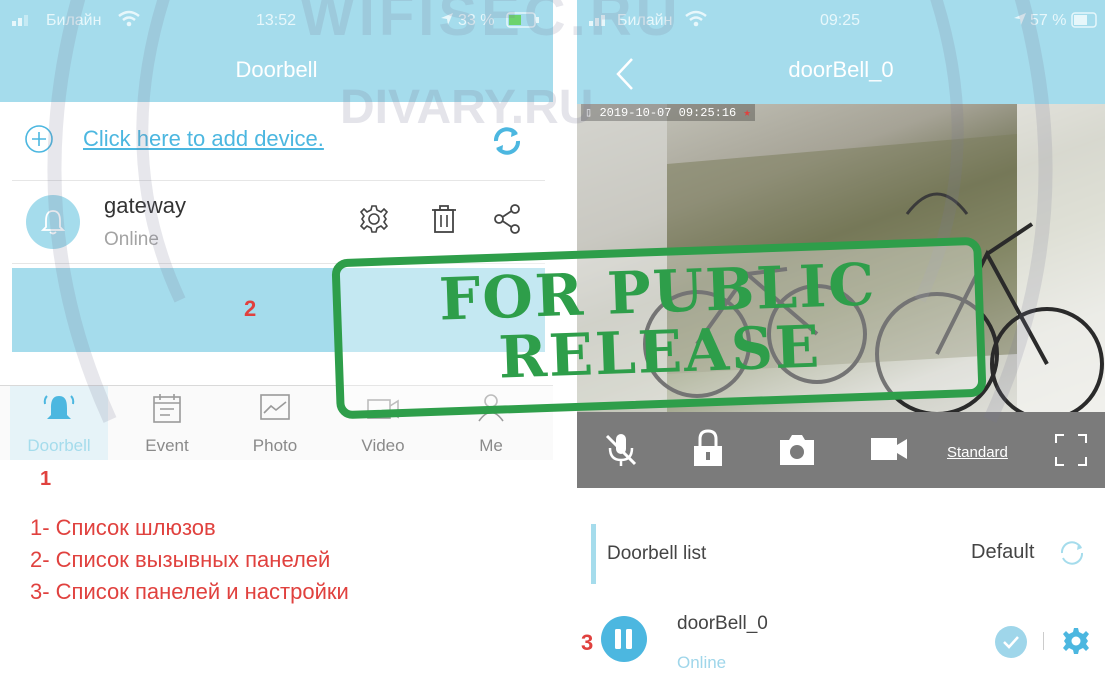  I want to click on page-title: Doorbell, so click(276, 69).